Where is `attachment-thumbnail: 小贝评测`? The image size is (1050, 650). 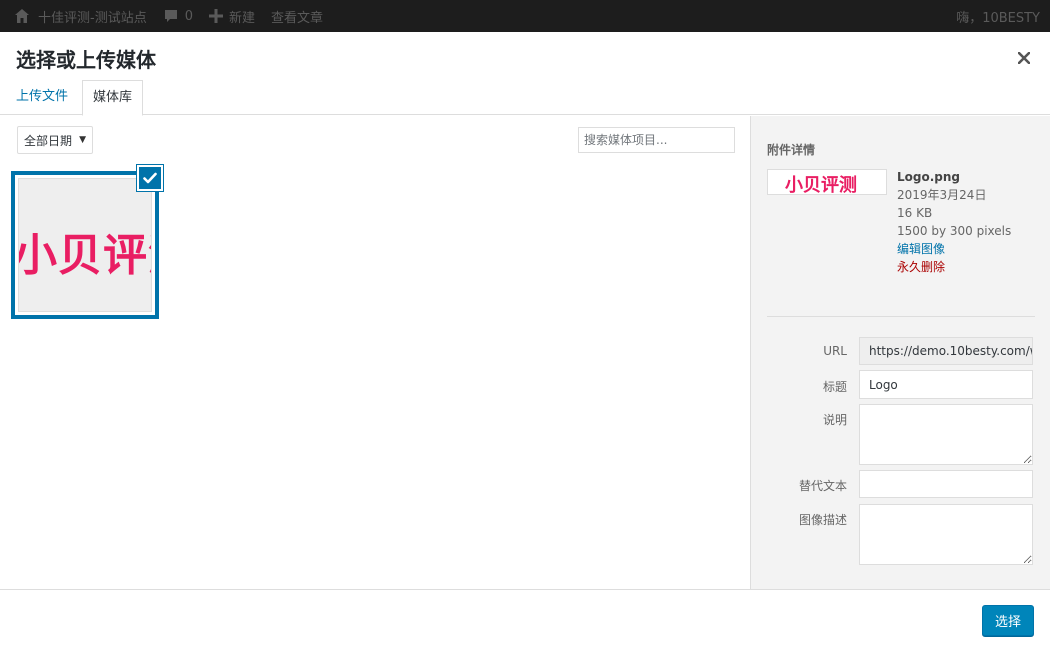
attachment-thumbnail: 小贝评测 is located at coordinates (85, 245).